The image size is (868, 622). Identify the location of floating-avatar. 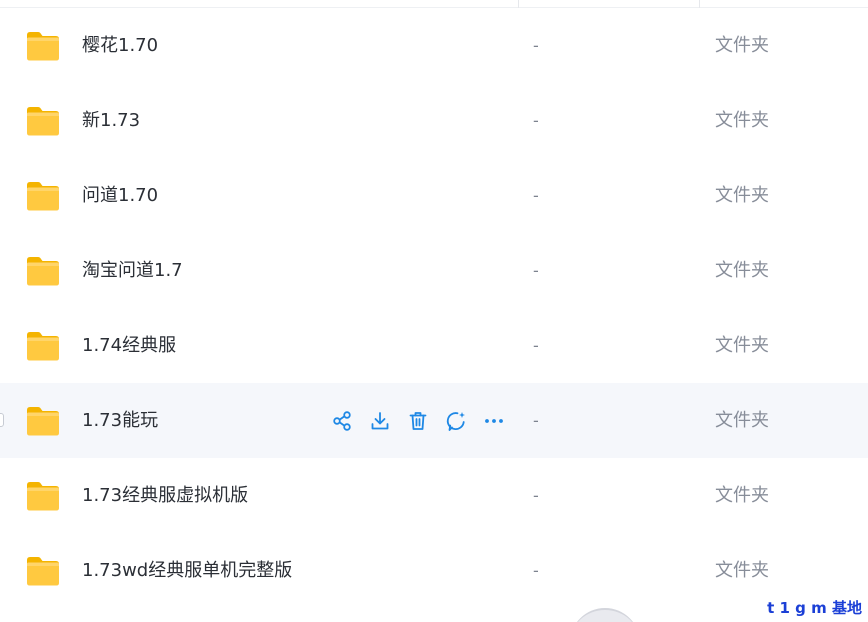
(605, 615).